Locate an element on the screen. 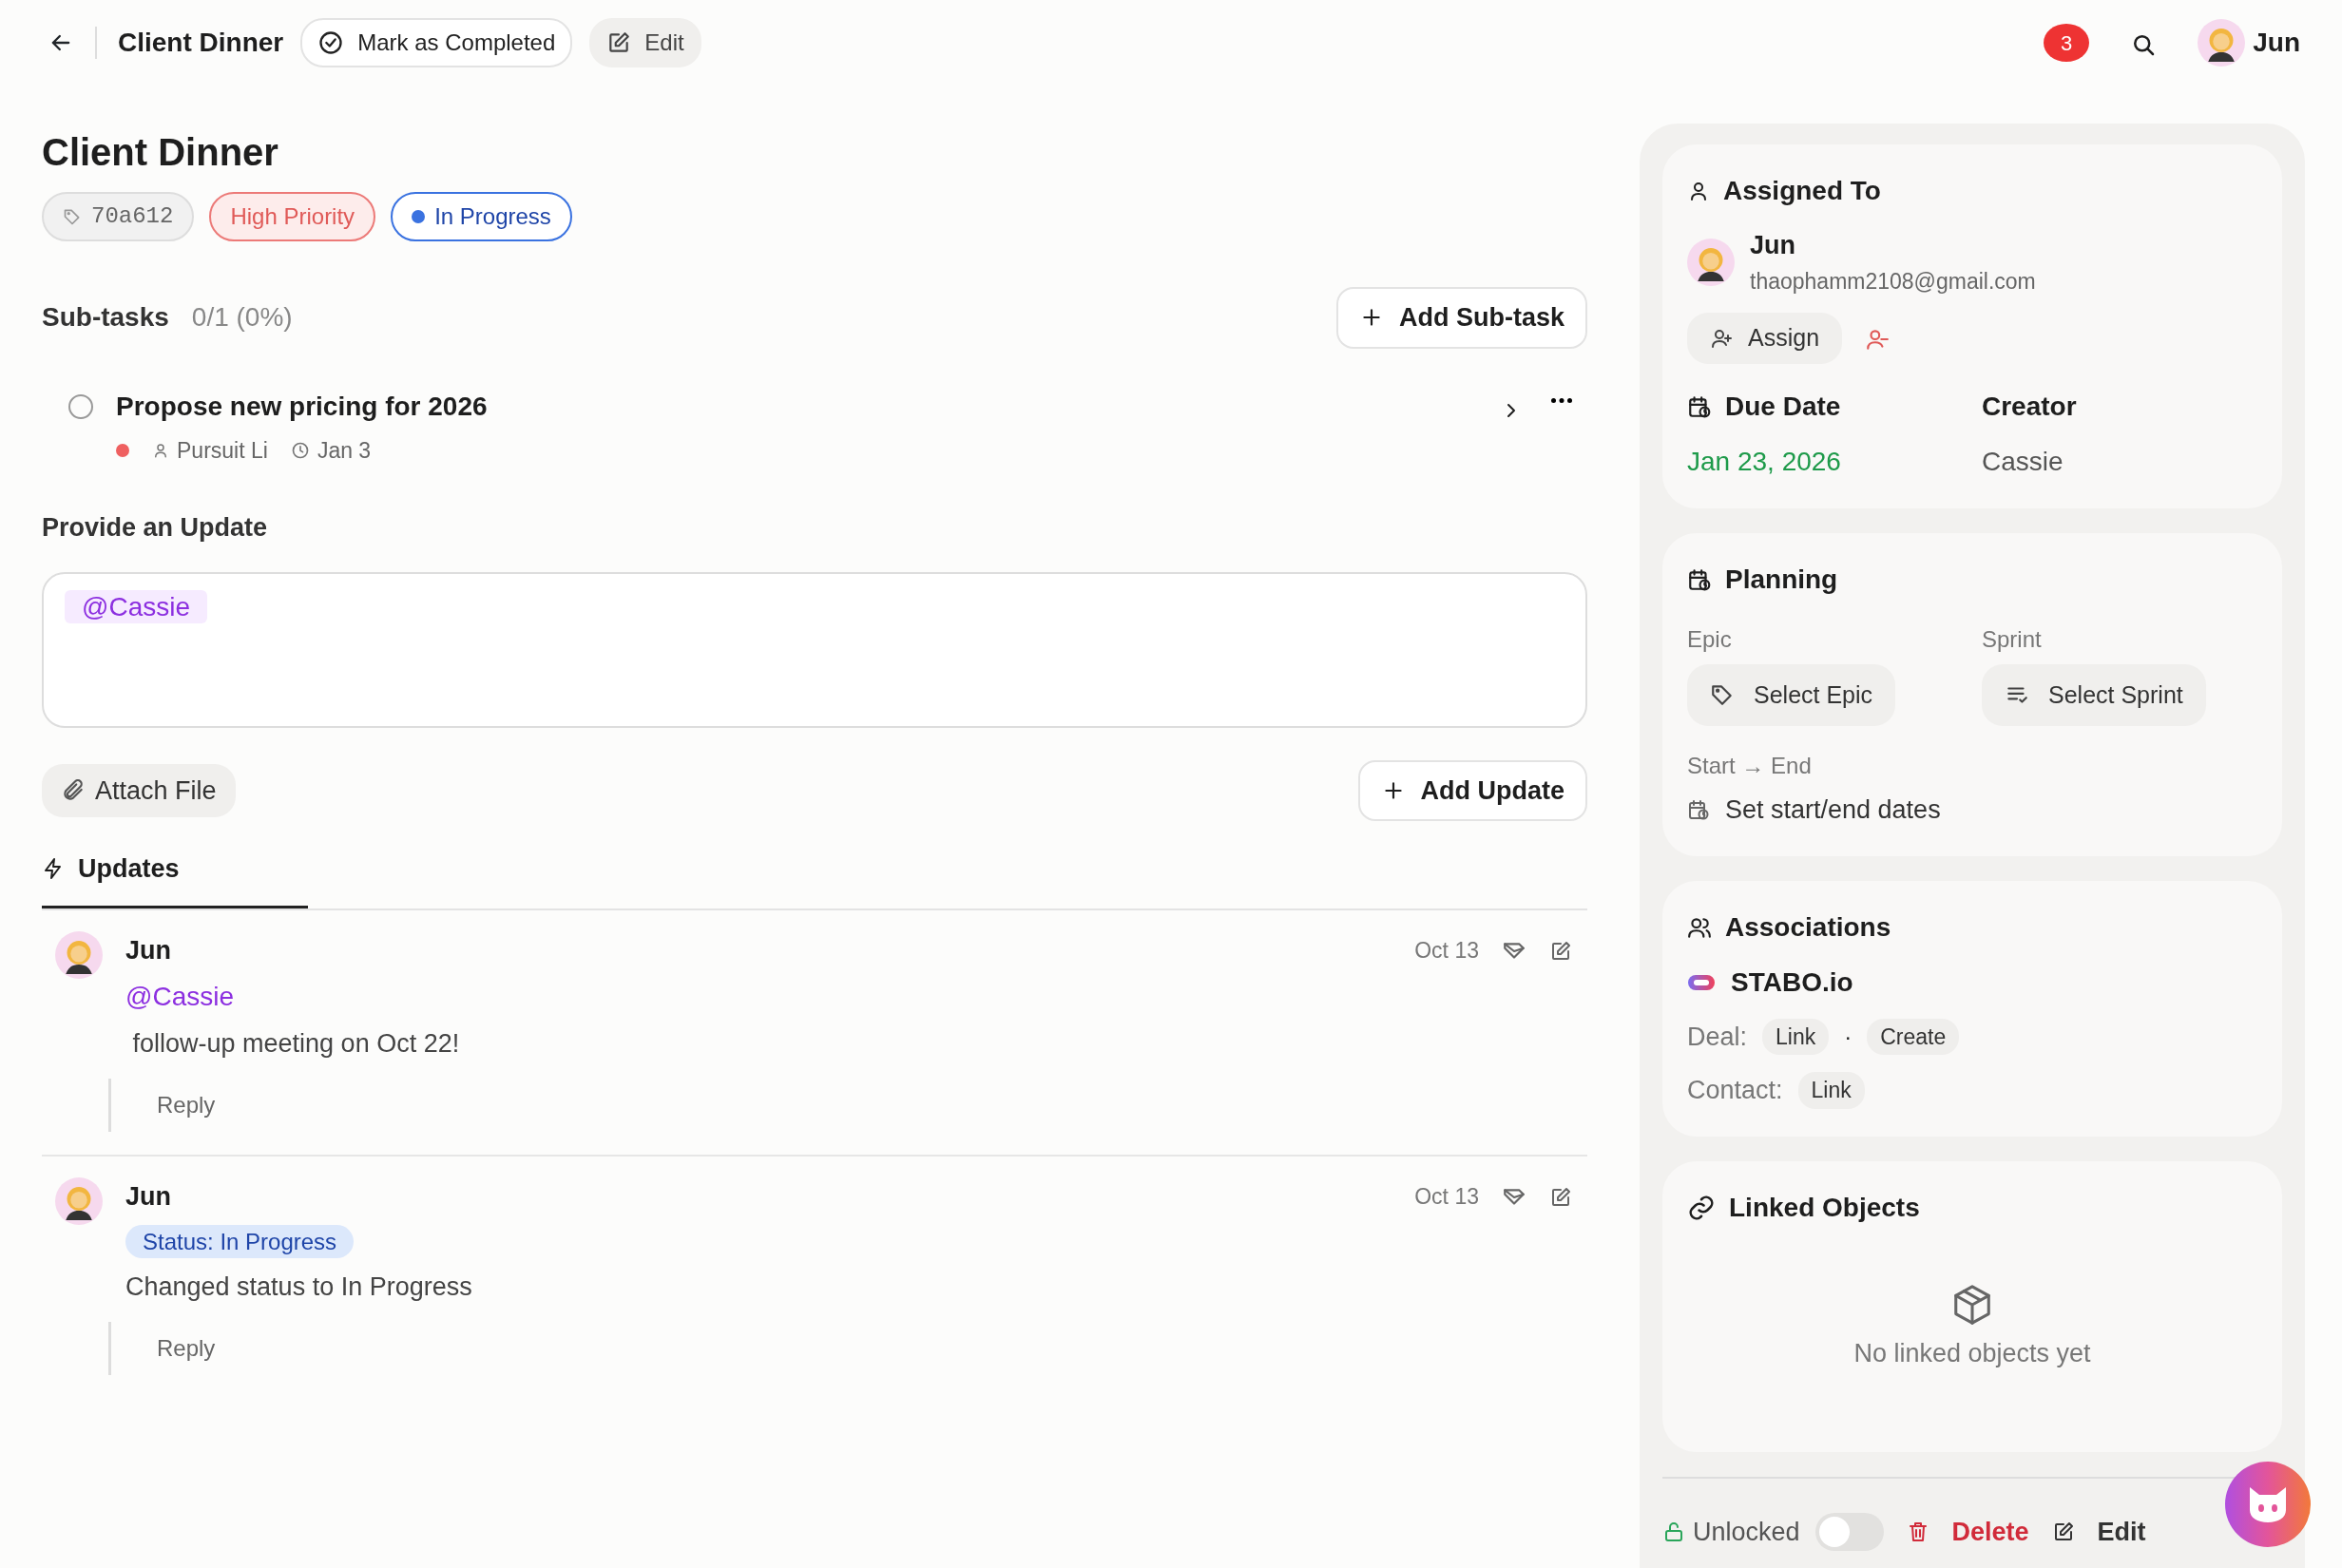 This screenshot has height=1568, width=2342. checkbox is located at coordinates (81, 406).